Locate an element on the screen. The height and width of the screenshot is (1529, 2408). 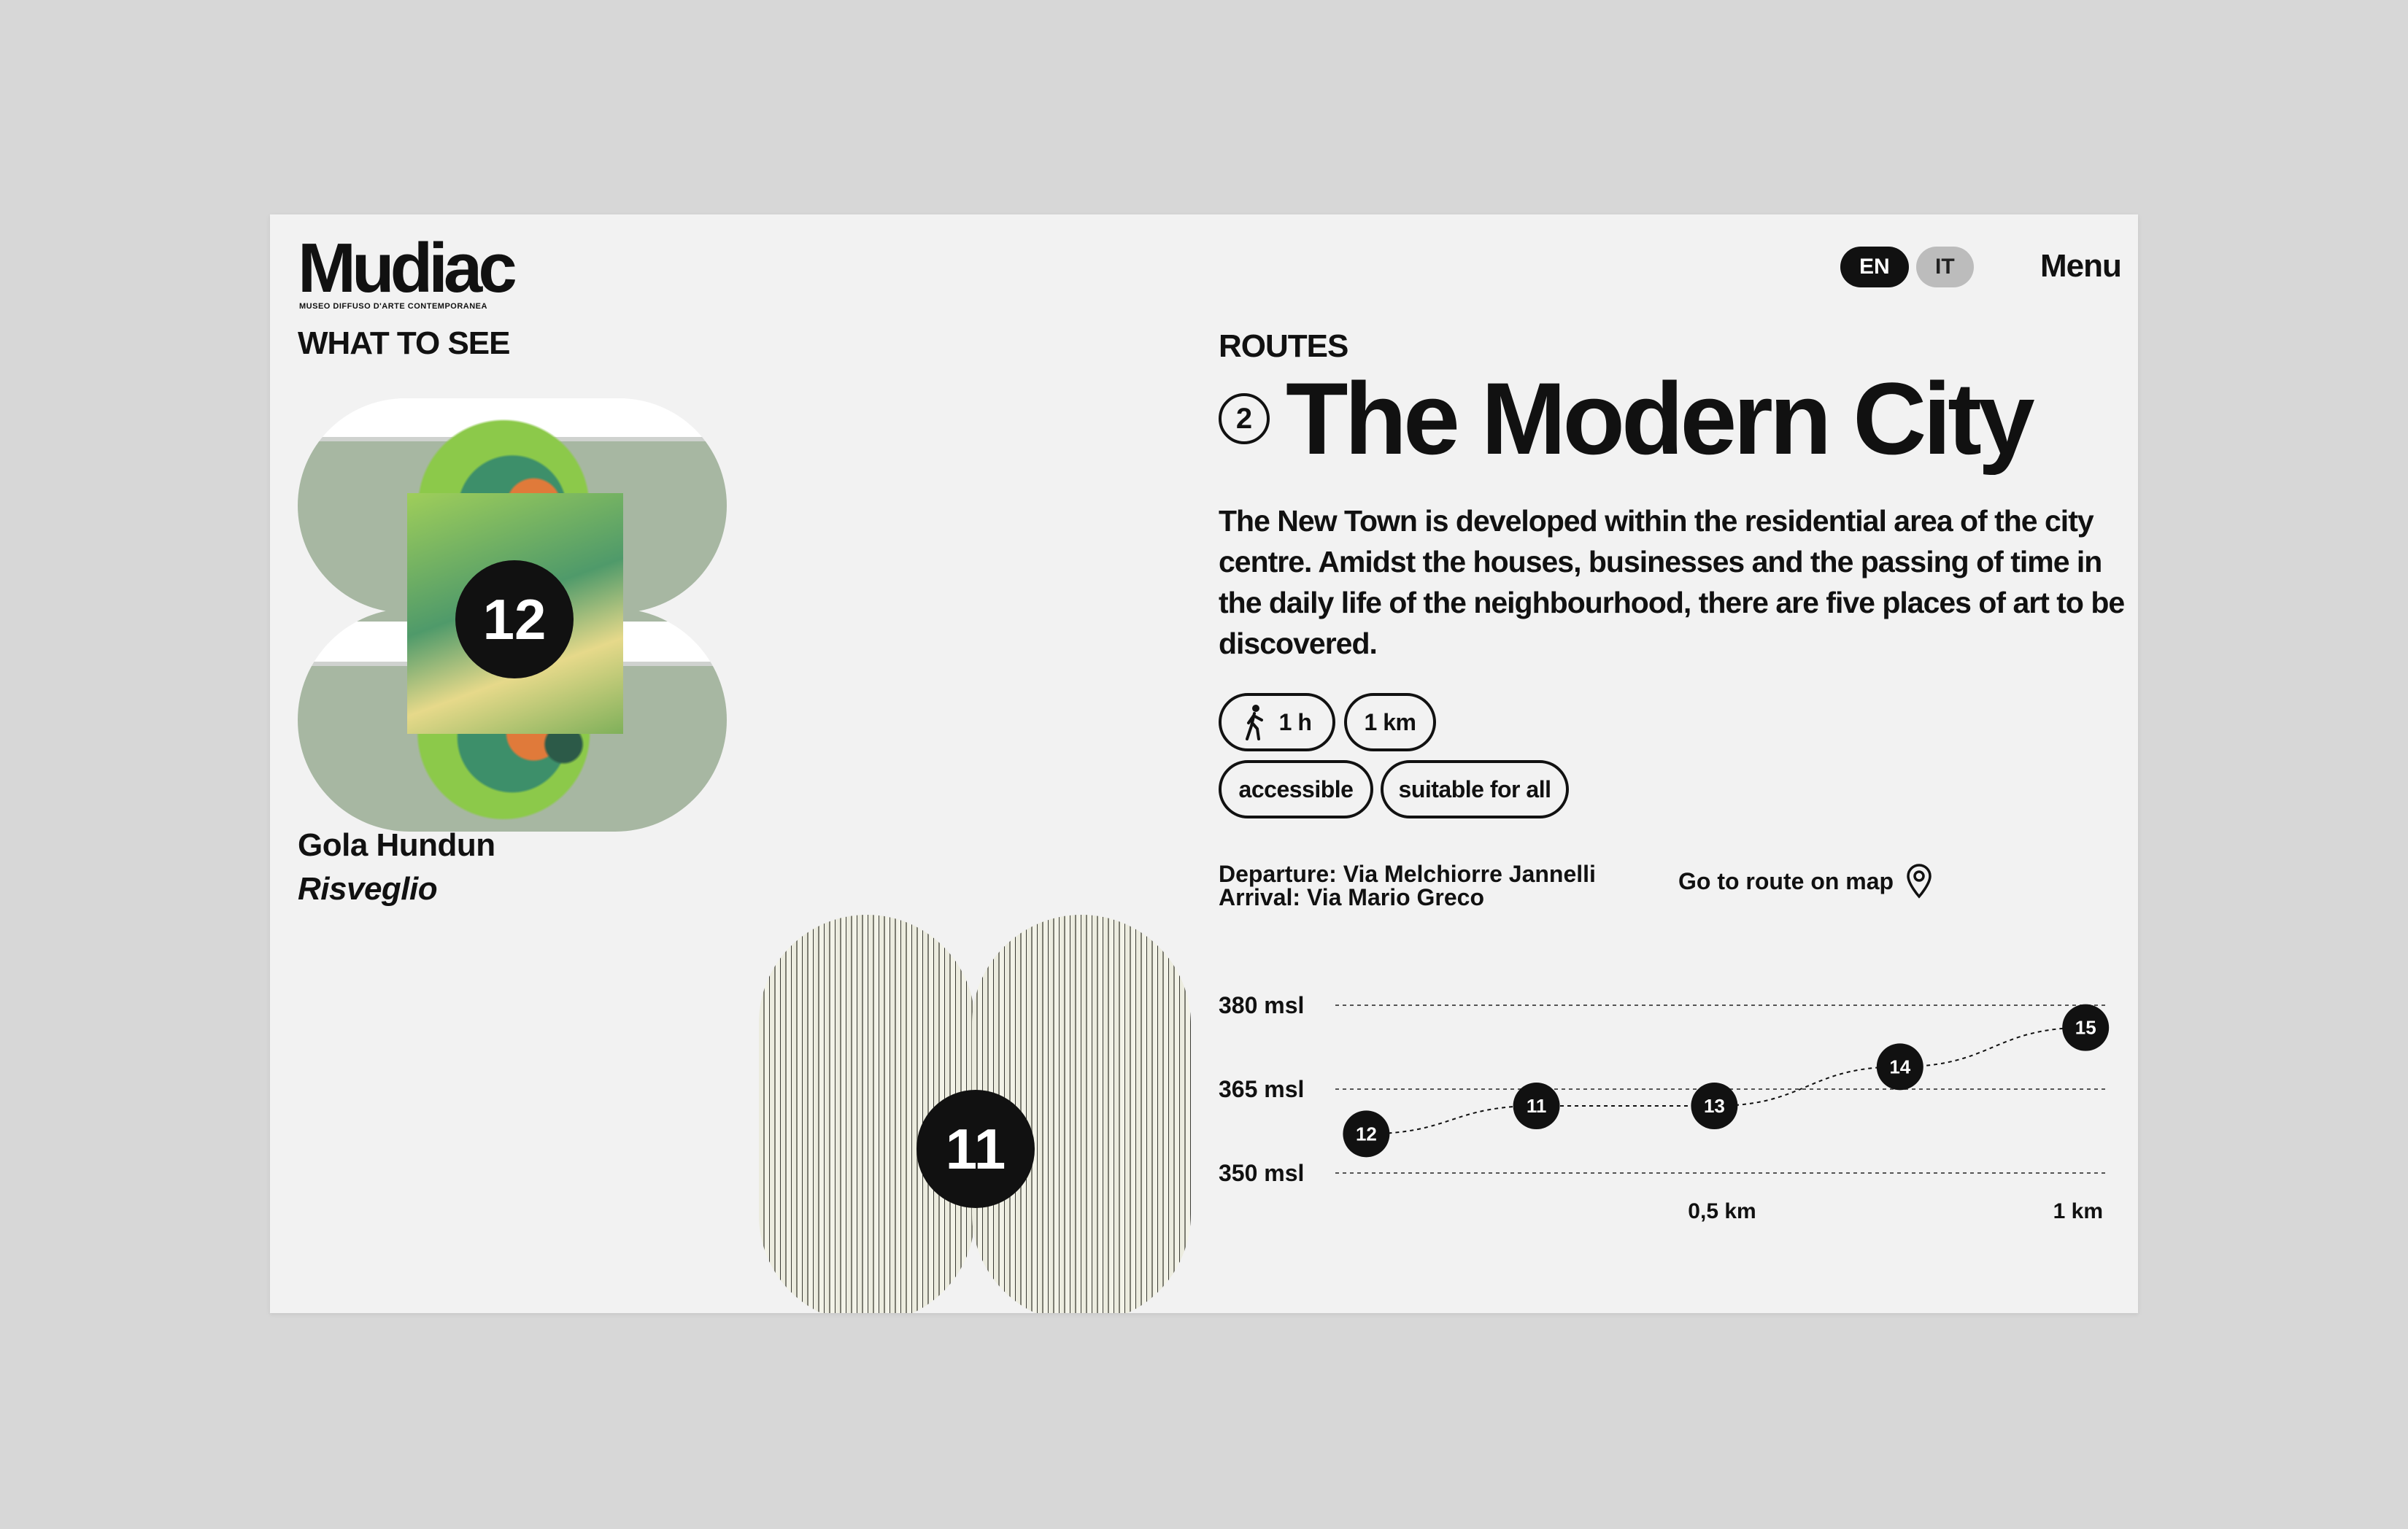
logo-wordmark: Mudiac is located at coordinates (407, 268).